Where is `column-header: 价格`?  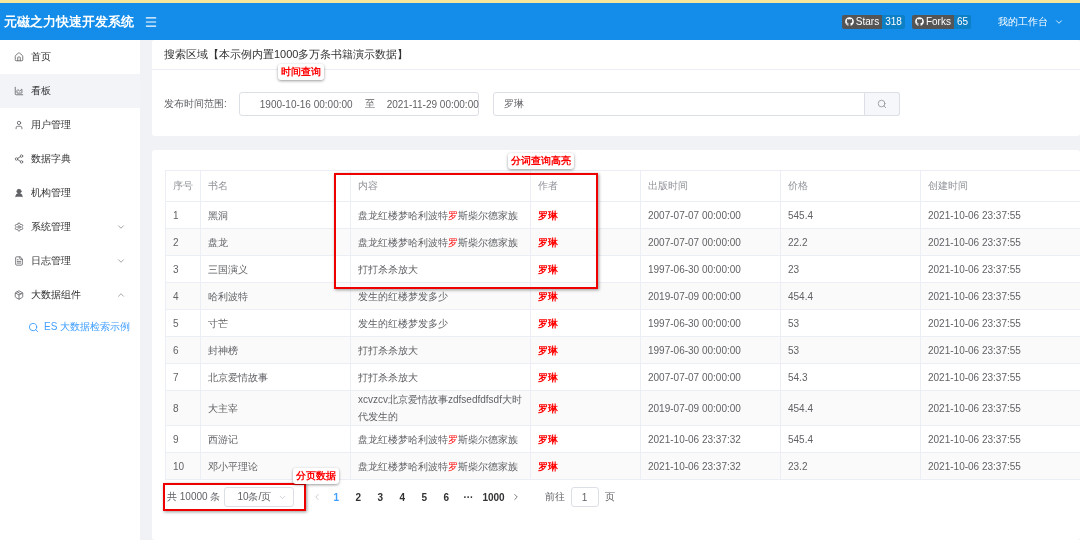
column-header: 价格 is located at coordinates (850, 186).